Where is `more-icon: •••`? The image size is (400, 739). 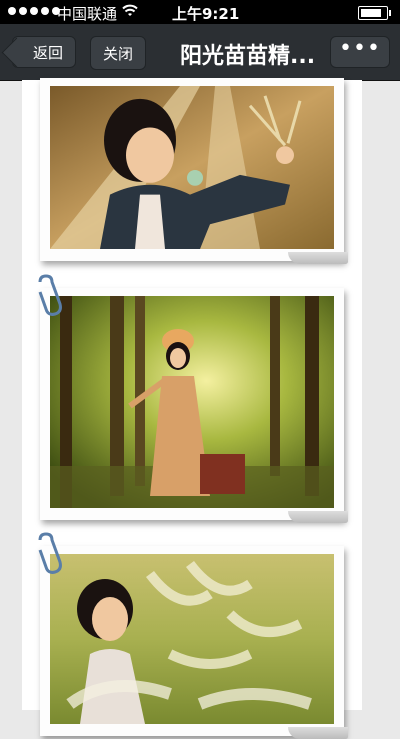
more-icon: ••• is located at coordinates (360, 48).